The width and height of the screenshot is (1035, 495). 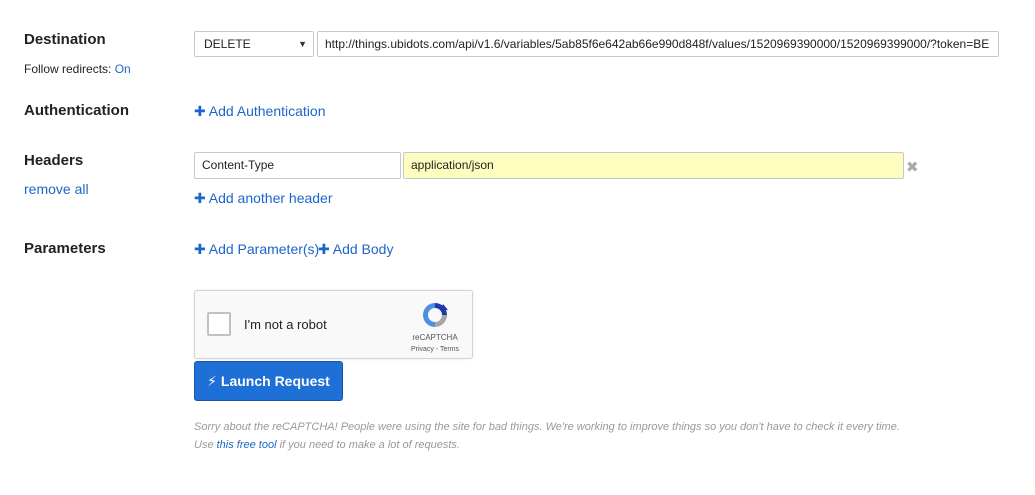 I want to click on follow-redirects: Follow redirects: On, so click(x=77, y=69).